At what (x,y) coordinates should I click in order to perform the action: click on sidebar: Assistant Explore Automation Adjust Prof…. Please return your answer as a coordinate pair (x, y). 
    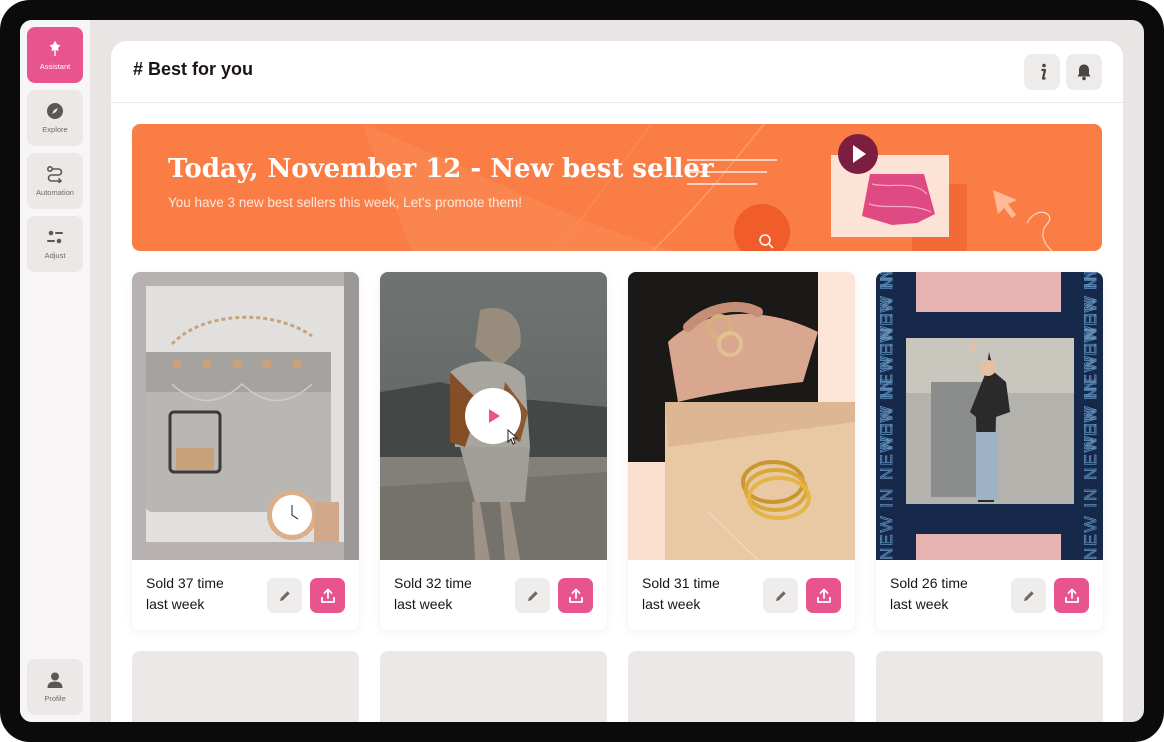
    Looking at the image, I should click on (55, 371).